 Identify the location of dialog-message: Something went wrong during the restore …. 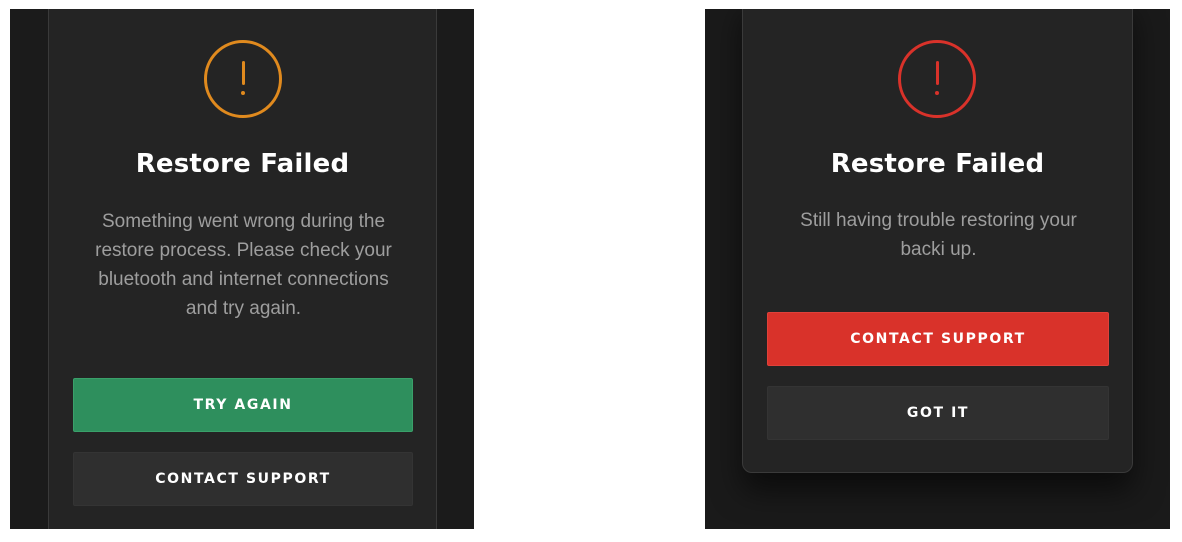
(243, 265).